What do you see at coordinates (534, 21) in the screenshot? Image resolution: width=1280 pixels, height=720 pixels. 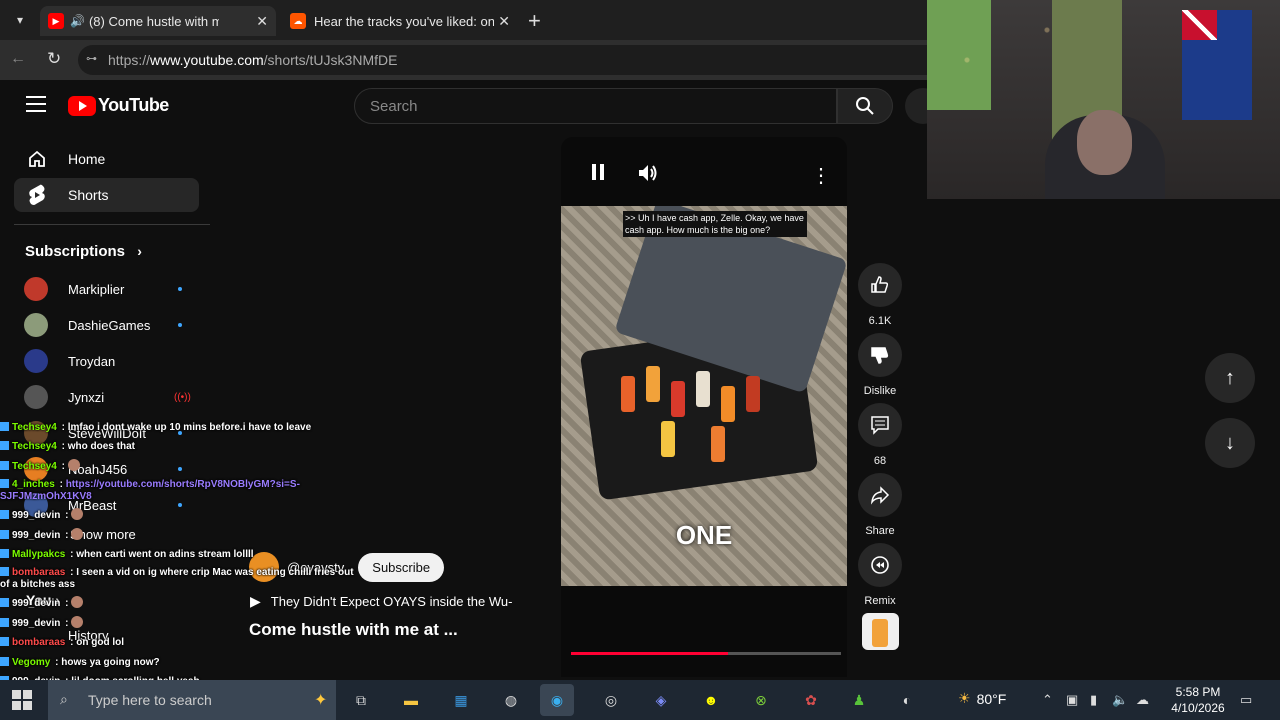 I see `new-tab-plus-icon: +` at bounding box center [534, 21].